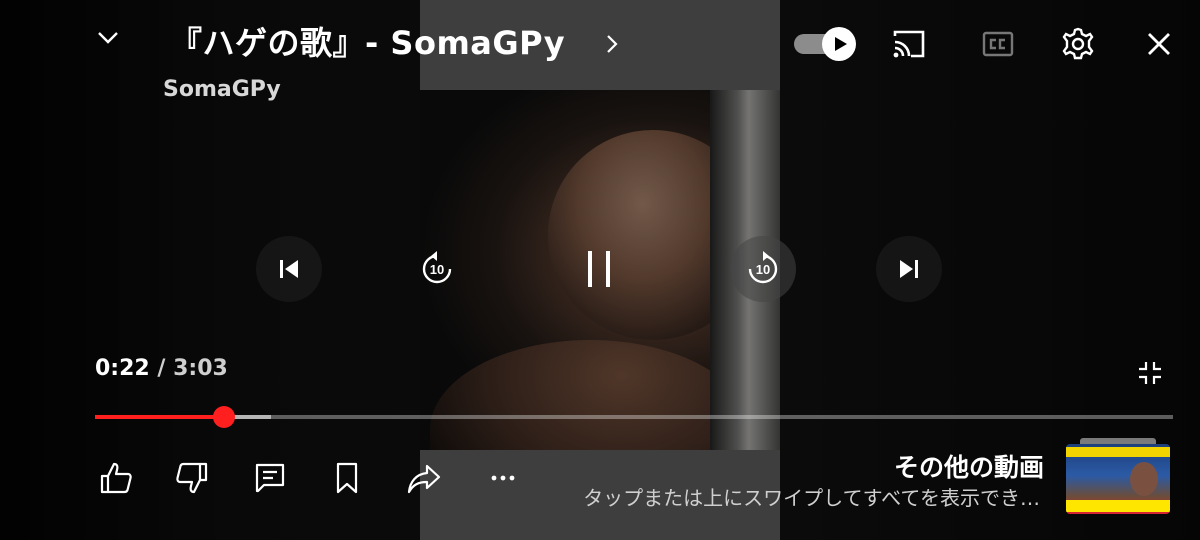 The image size is (1200, 540). I want to click on rewind-button: 10, so click(437, 269).